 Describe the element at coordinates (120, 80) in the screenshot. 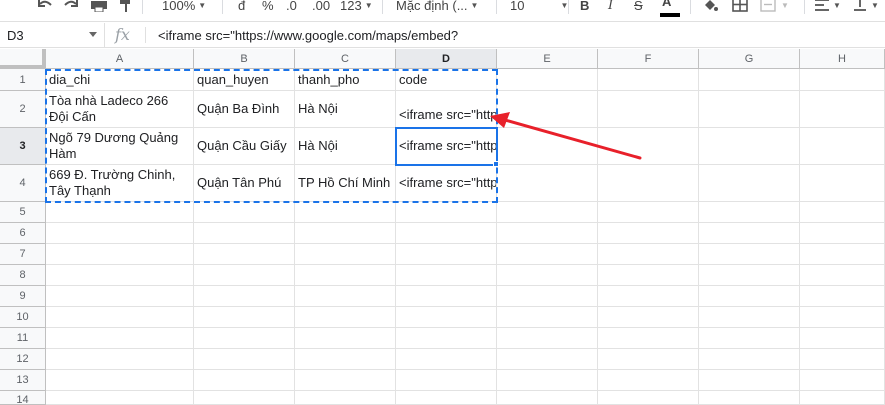

I see `cell-a1: dia_chi` at that location.